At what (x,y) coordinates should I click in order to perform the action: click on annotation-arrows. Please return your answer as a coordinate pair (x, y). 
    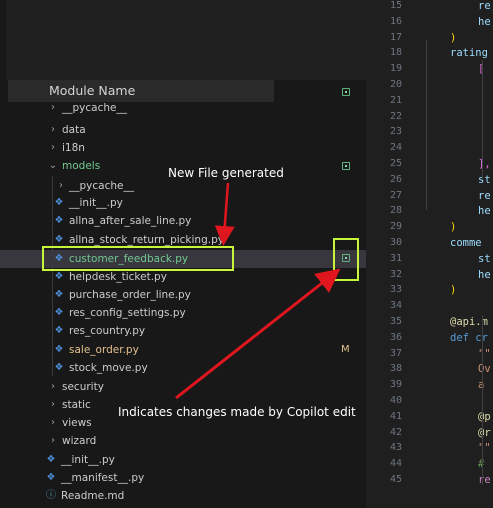
    Looking at the image, I should click on (258, 291).